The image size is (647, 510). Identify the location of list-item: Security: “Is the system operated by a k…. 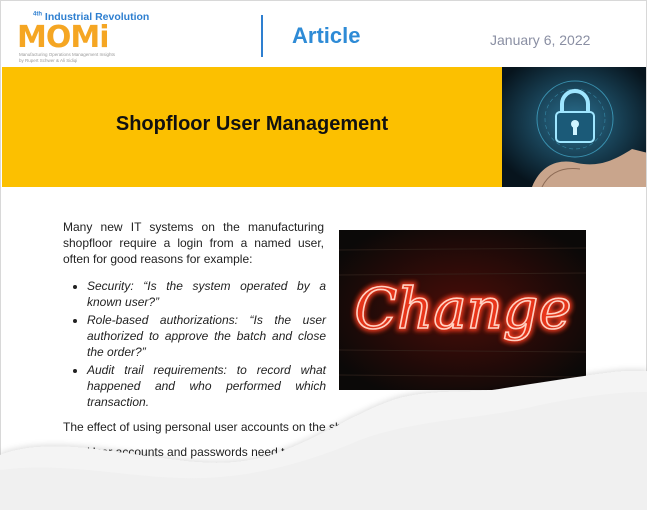
(206, 294).